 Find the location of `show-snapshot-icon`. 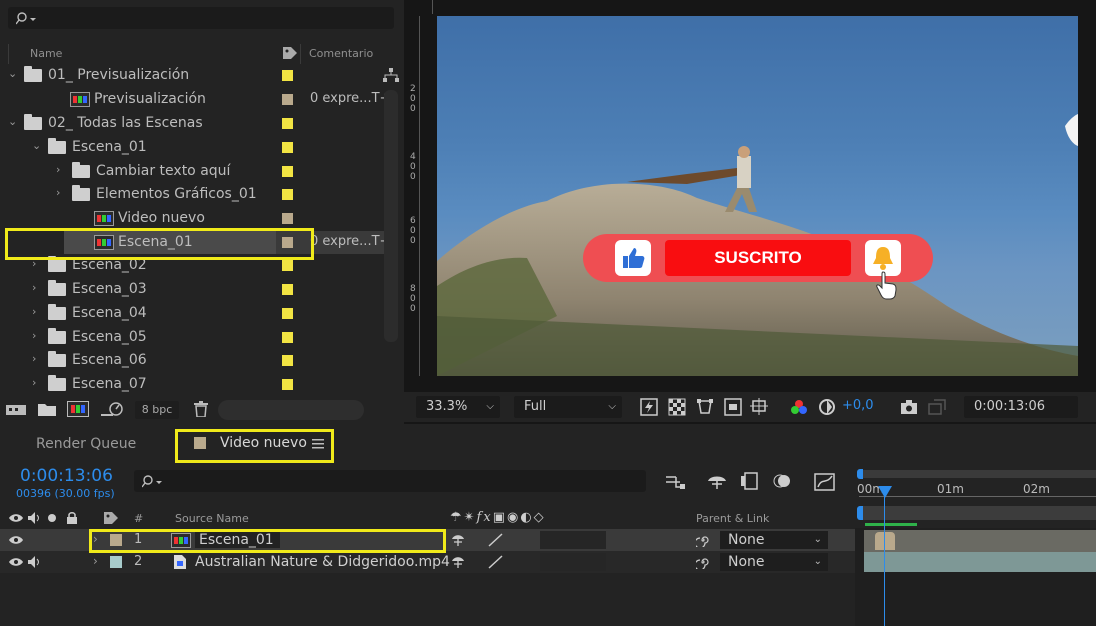

show-snapshot-icon is located at coordinates (937, 407).